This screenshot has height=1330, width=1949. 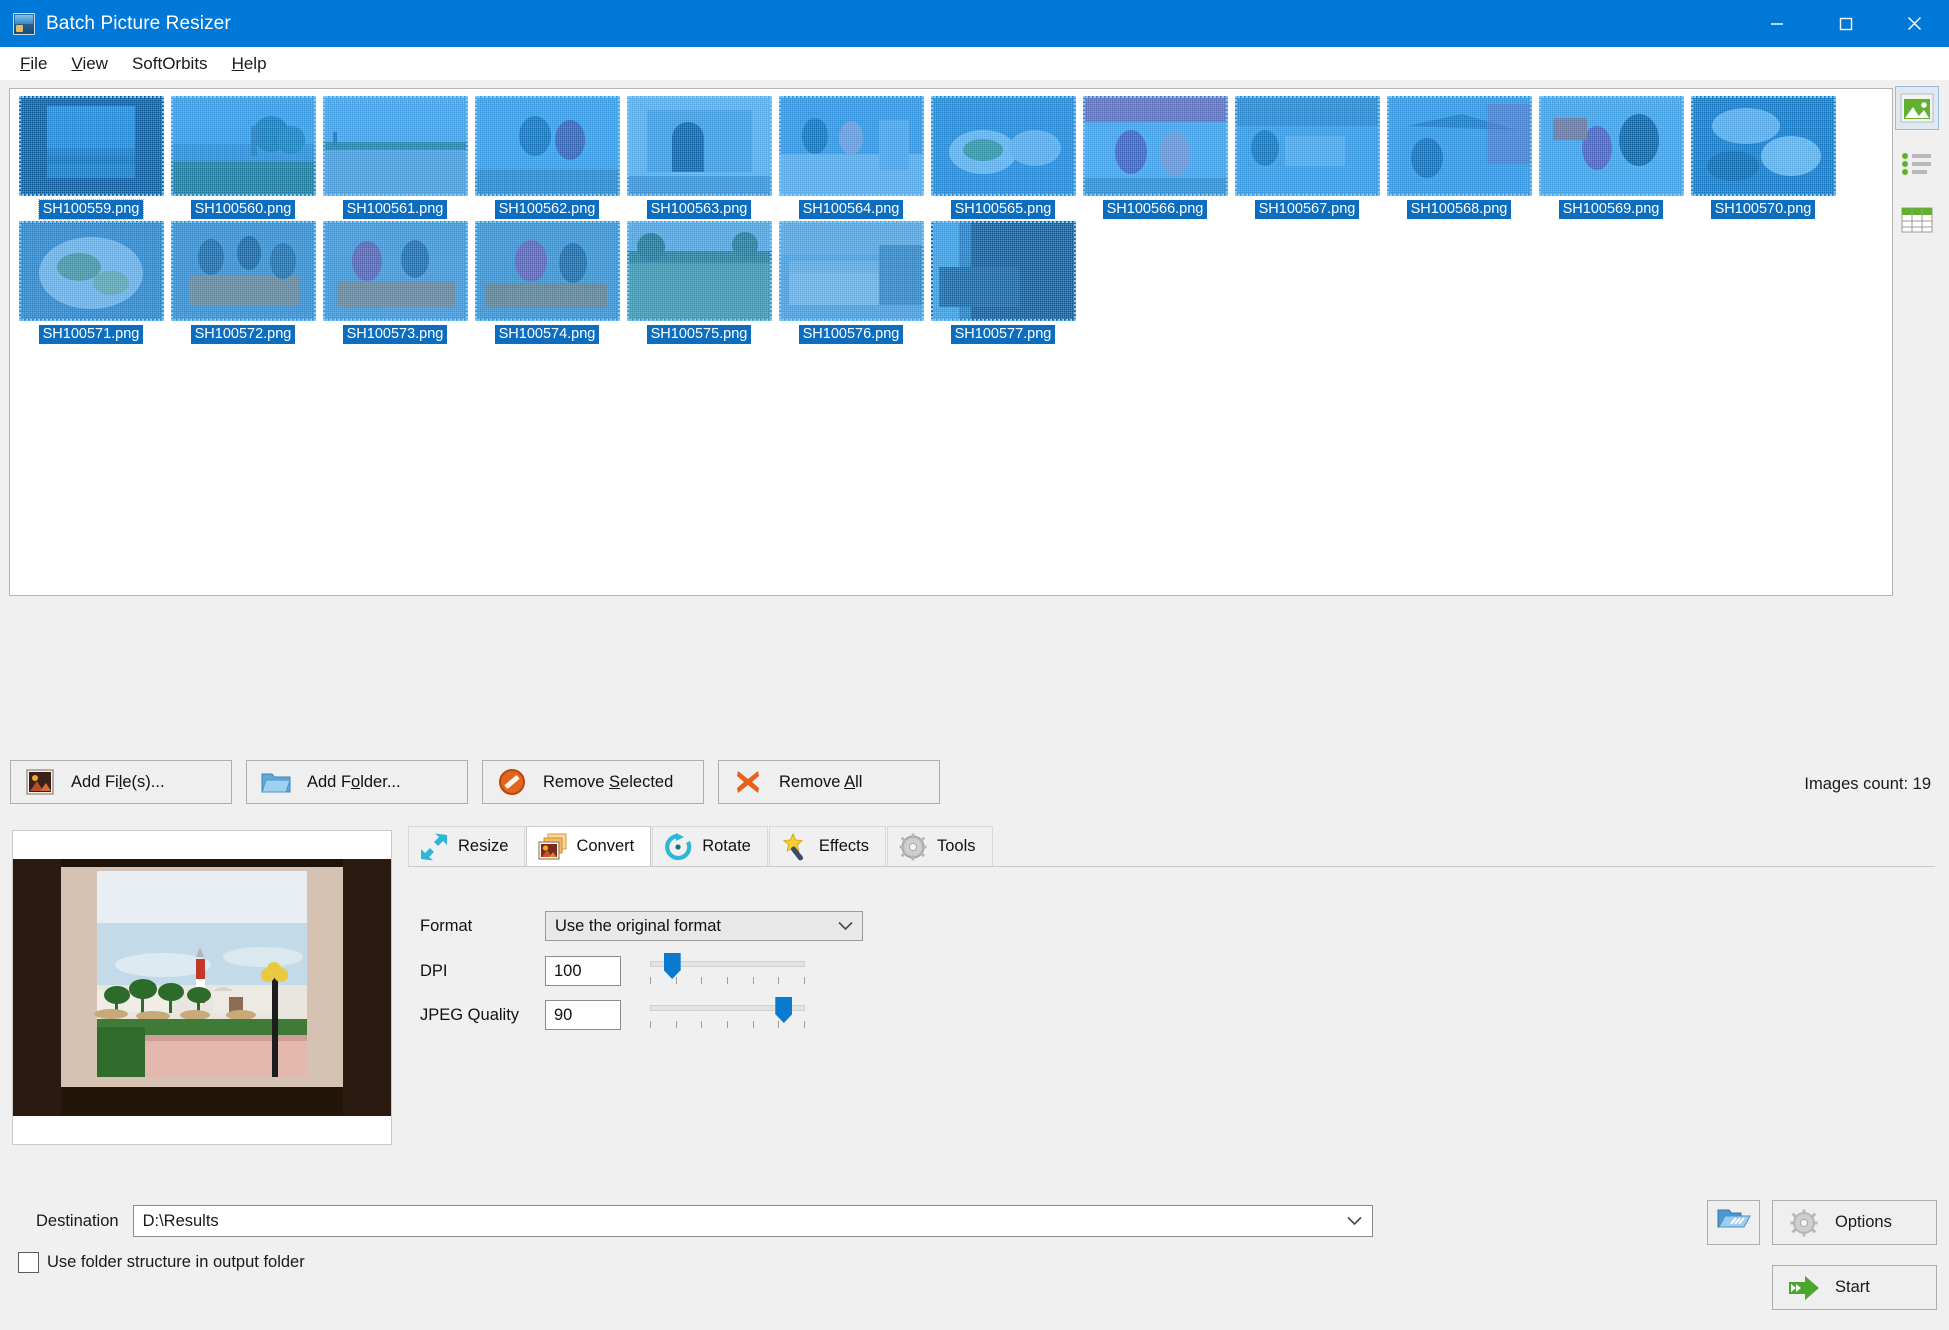 I want to click on thumbnail-item: SH100570.png, so click(x=1763, y=156).